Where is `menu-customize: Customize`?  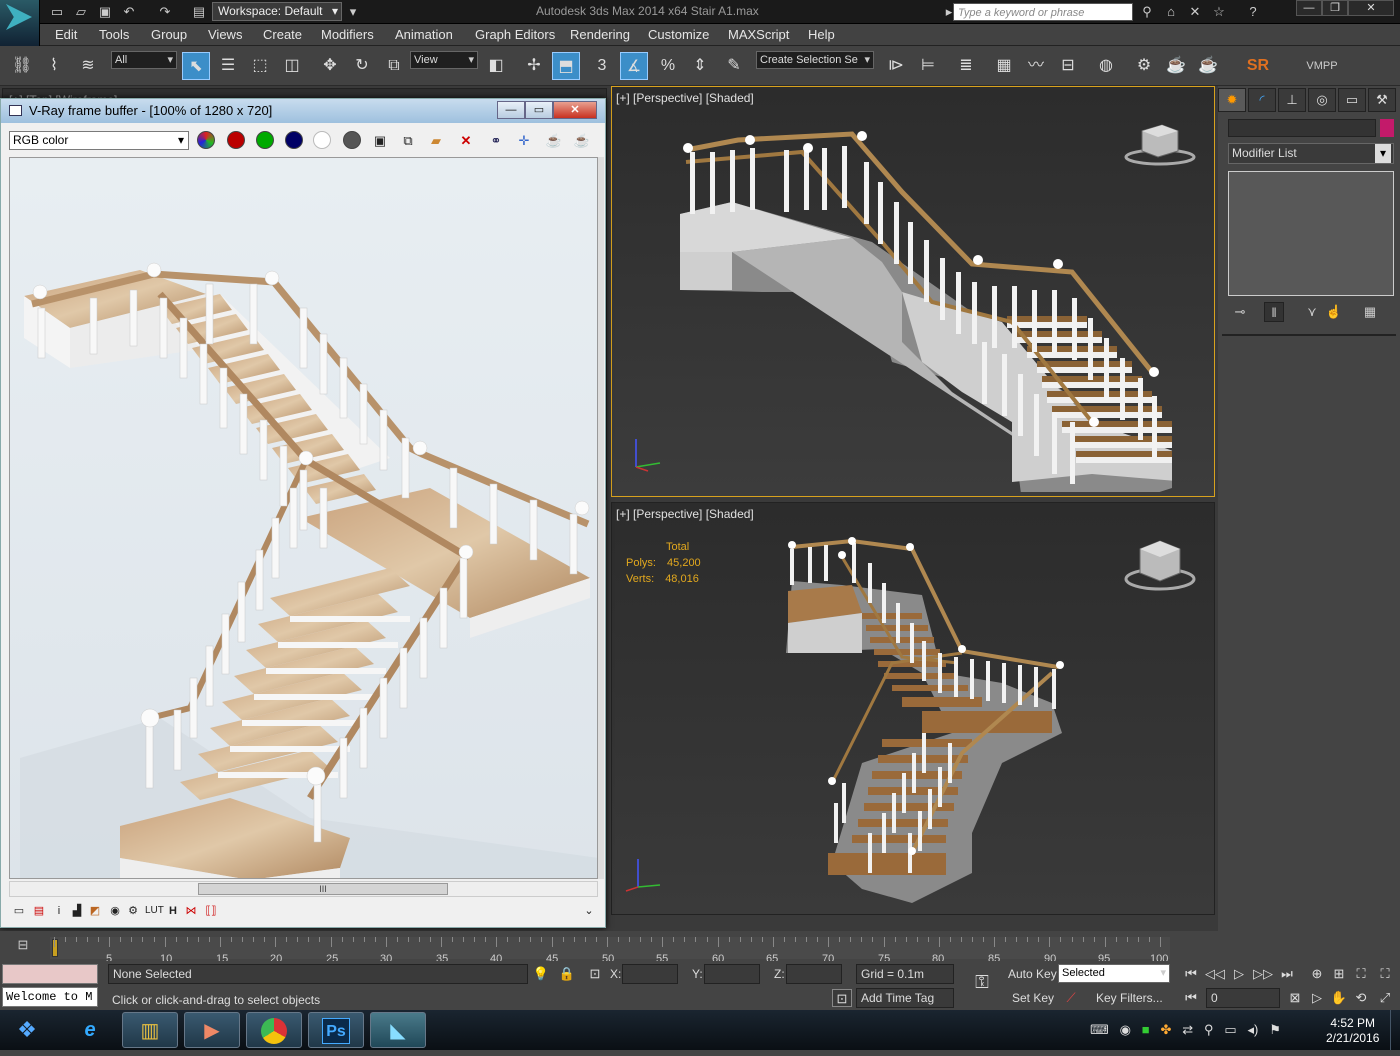
menu-customize: Customize is located at coordinates (678, 34).